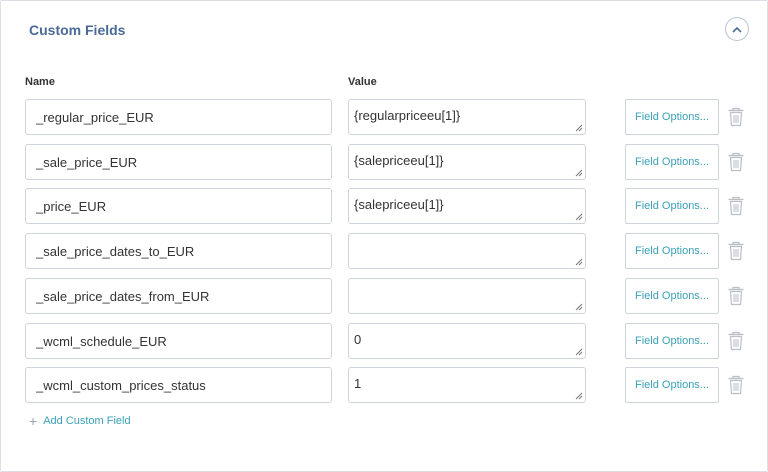  I want to click on field-value-input: 0, so click(467, 341).